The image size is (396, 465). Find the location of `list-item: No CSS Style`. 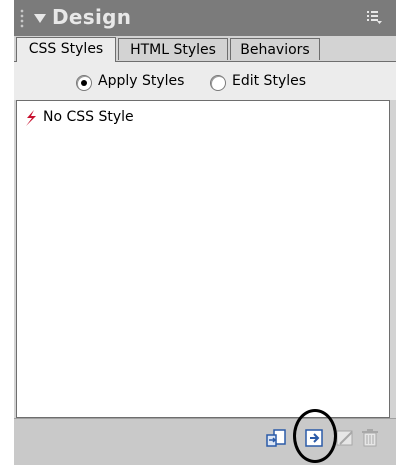

list-item: No CSS Style is located at coordinates (88, 117).